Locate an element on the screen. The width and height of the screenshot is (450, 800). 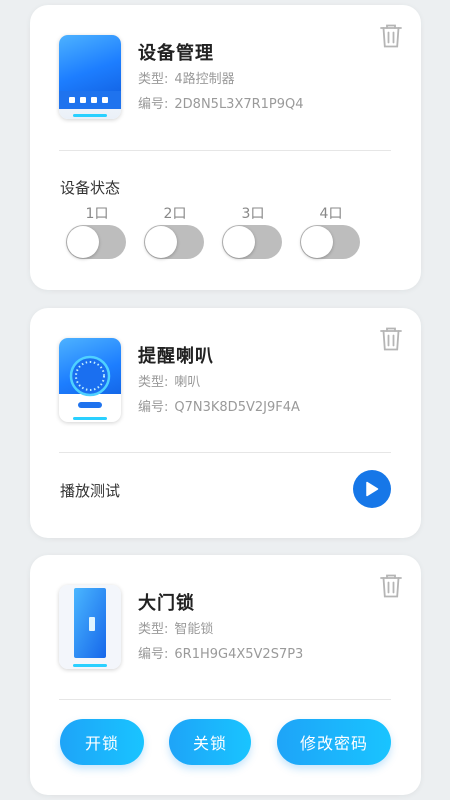
port-label: 2口 is located at coordinates (175, 214).